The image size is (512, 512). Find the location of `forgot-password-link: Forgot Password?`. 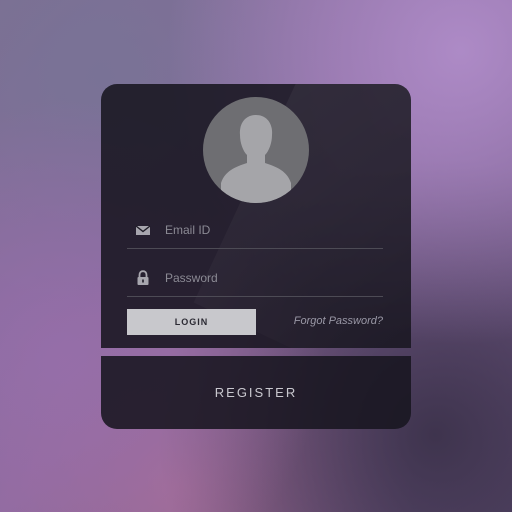

forgot-password-link: Forgot Password? is located at coordinates (338, 321).